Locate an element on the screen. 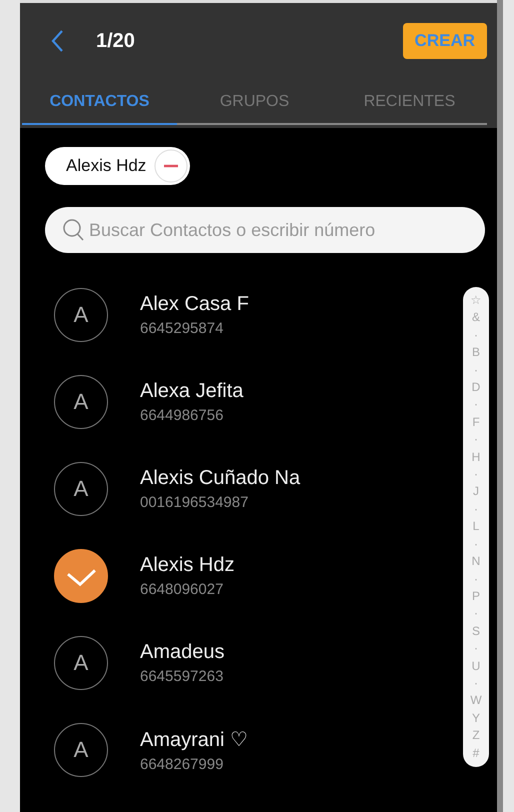 The height and width of the screenshot is (812, 514). index-letter: # is located at coordinates (476, 753).